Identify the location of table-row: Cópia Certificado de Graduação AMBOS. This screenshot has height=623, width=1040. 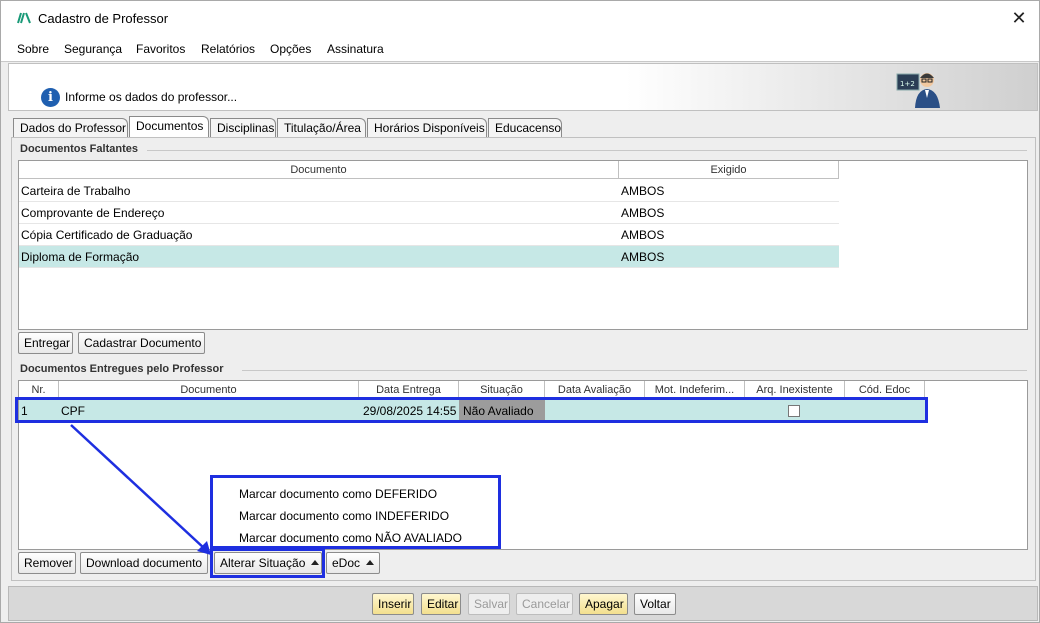
(429, 235).